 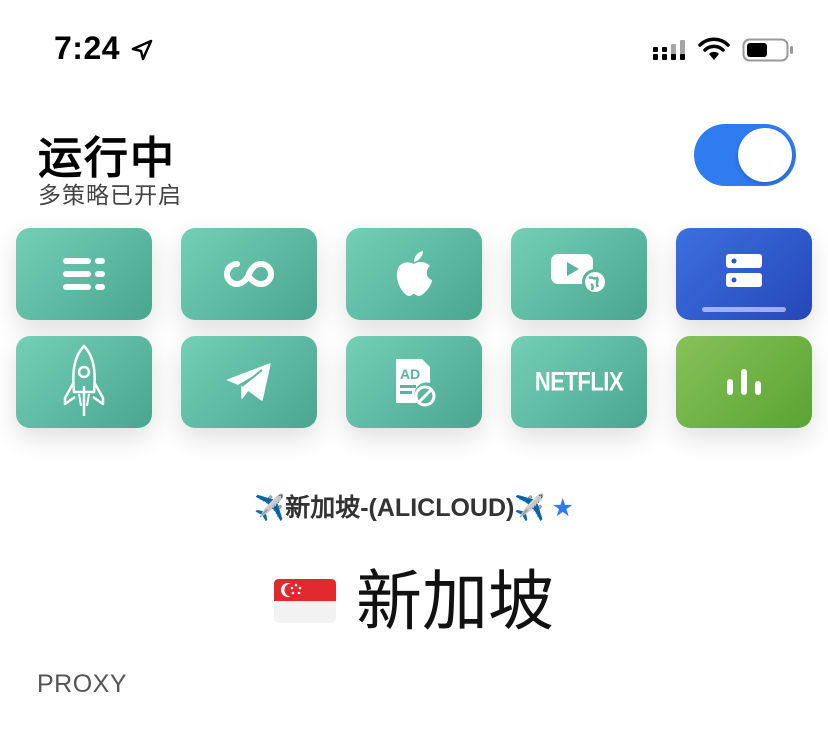 I want to click on bar-chart-icon, so click(x=744, y=382).